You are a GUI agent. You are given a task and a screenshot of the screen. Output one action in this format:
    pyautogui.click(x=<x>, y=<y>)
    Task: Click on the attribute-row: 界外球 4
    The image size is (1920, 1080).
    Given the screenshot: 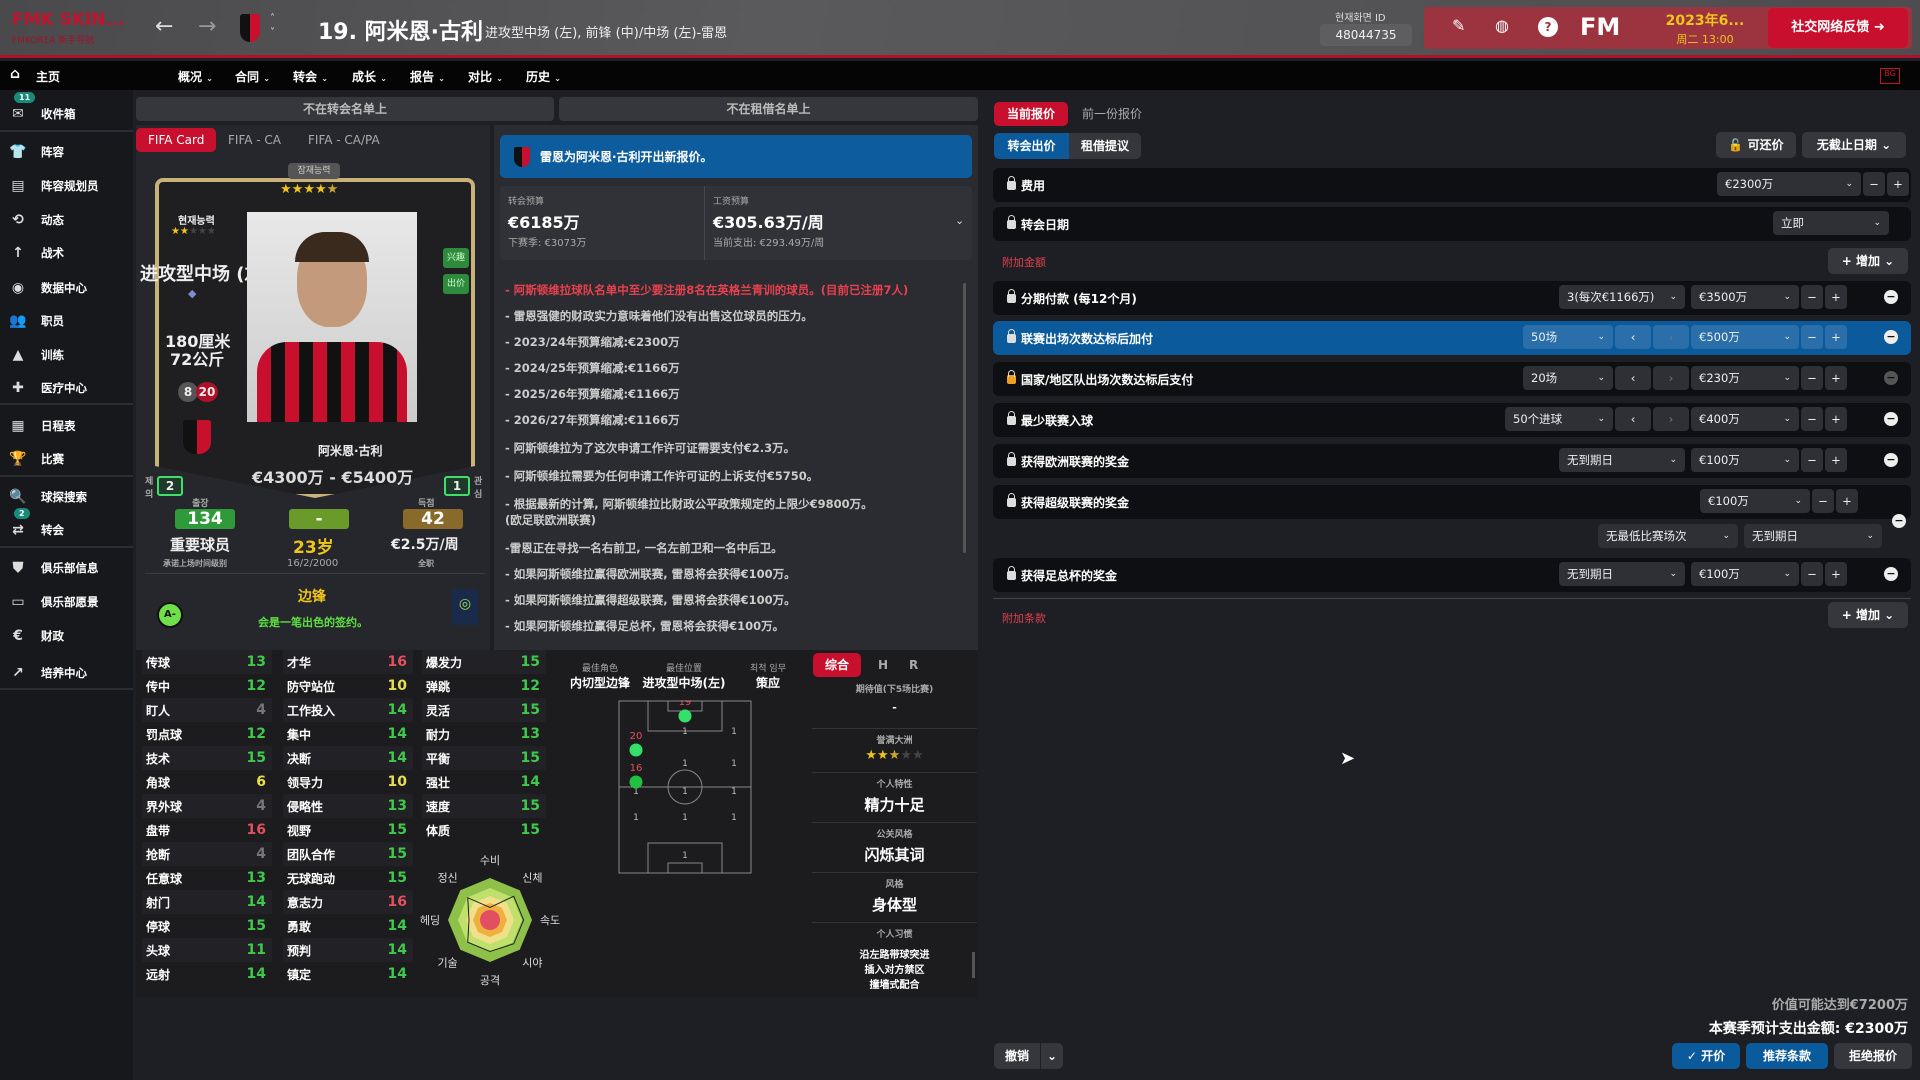 What is the action you would take?
    pyautogui.click(x=207, y=806)
    